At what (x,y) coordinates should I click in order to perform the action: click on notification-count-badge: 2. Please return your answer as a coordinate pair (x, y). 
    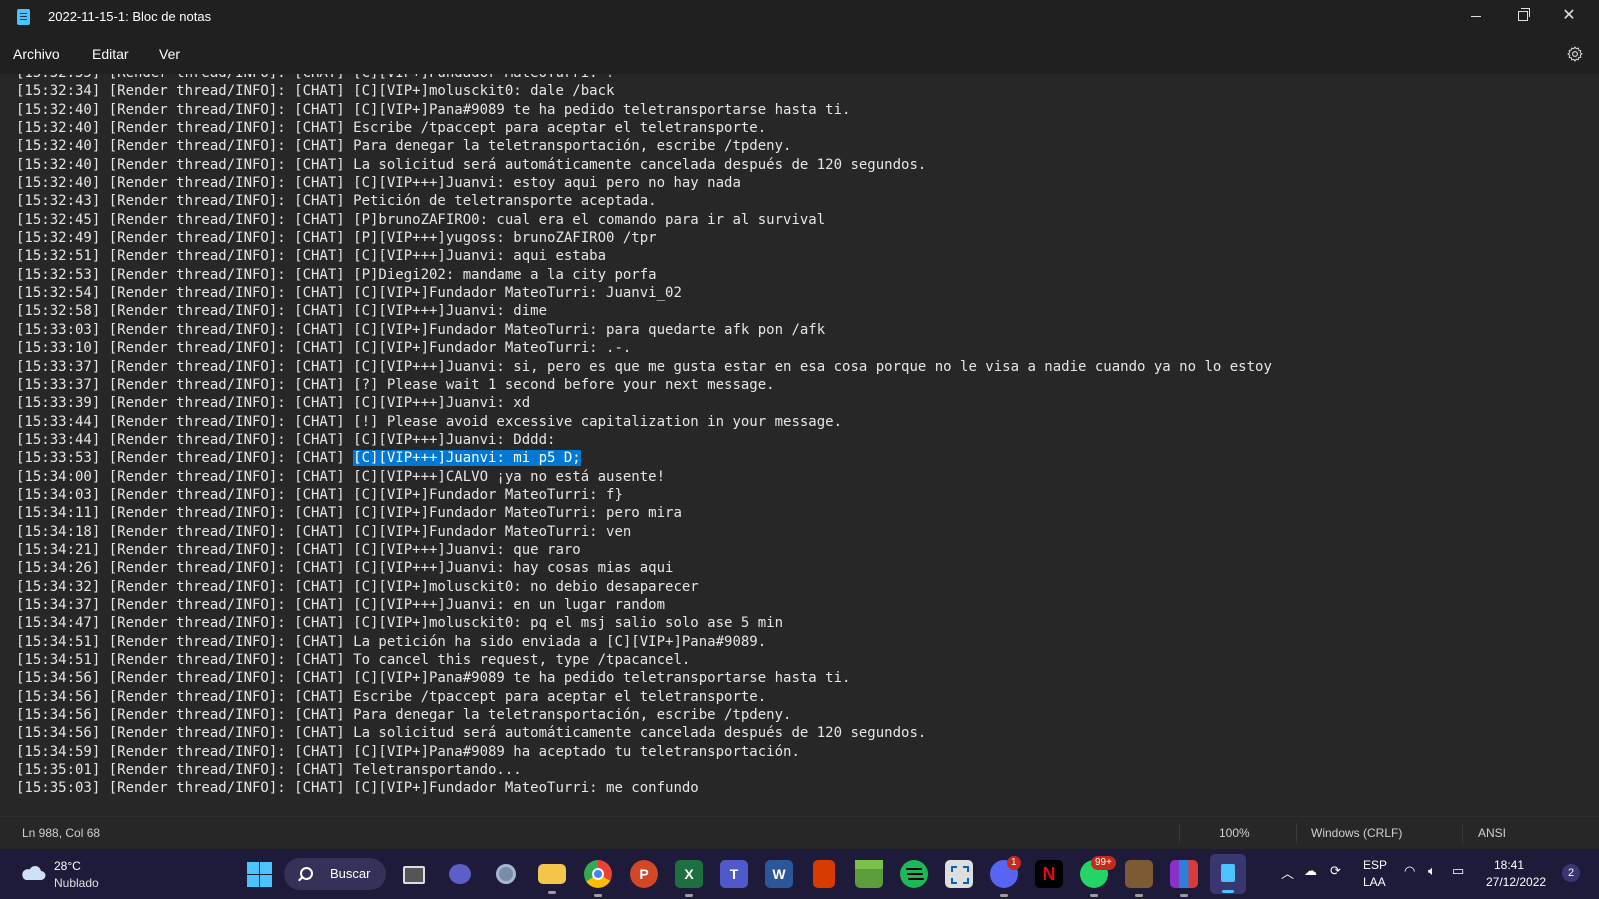
    Looking at the image, I should click on (1571, 873).